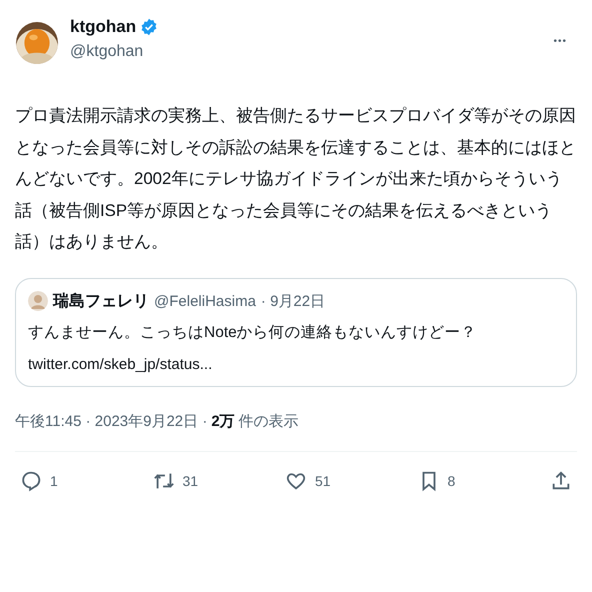 The height and width of the screenshot is (592, 592). What do you see at coordinates (103, 27) in the screenshot?
I see `author-name: ktgohan` at bounding box center [103, 27].